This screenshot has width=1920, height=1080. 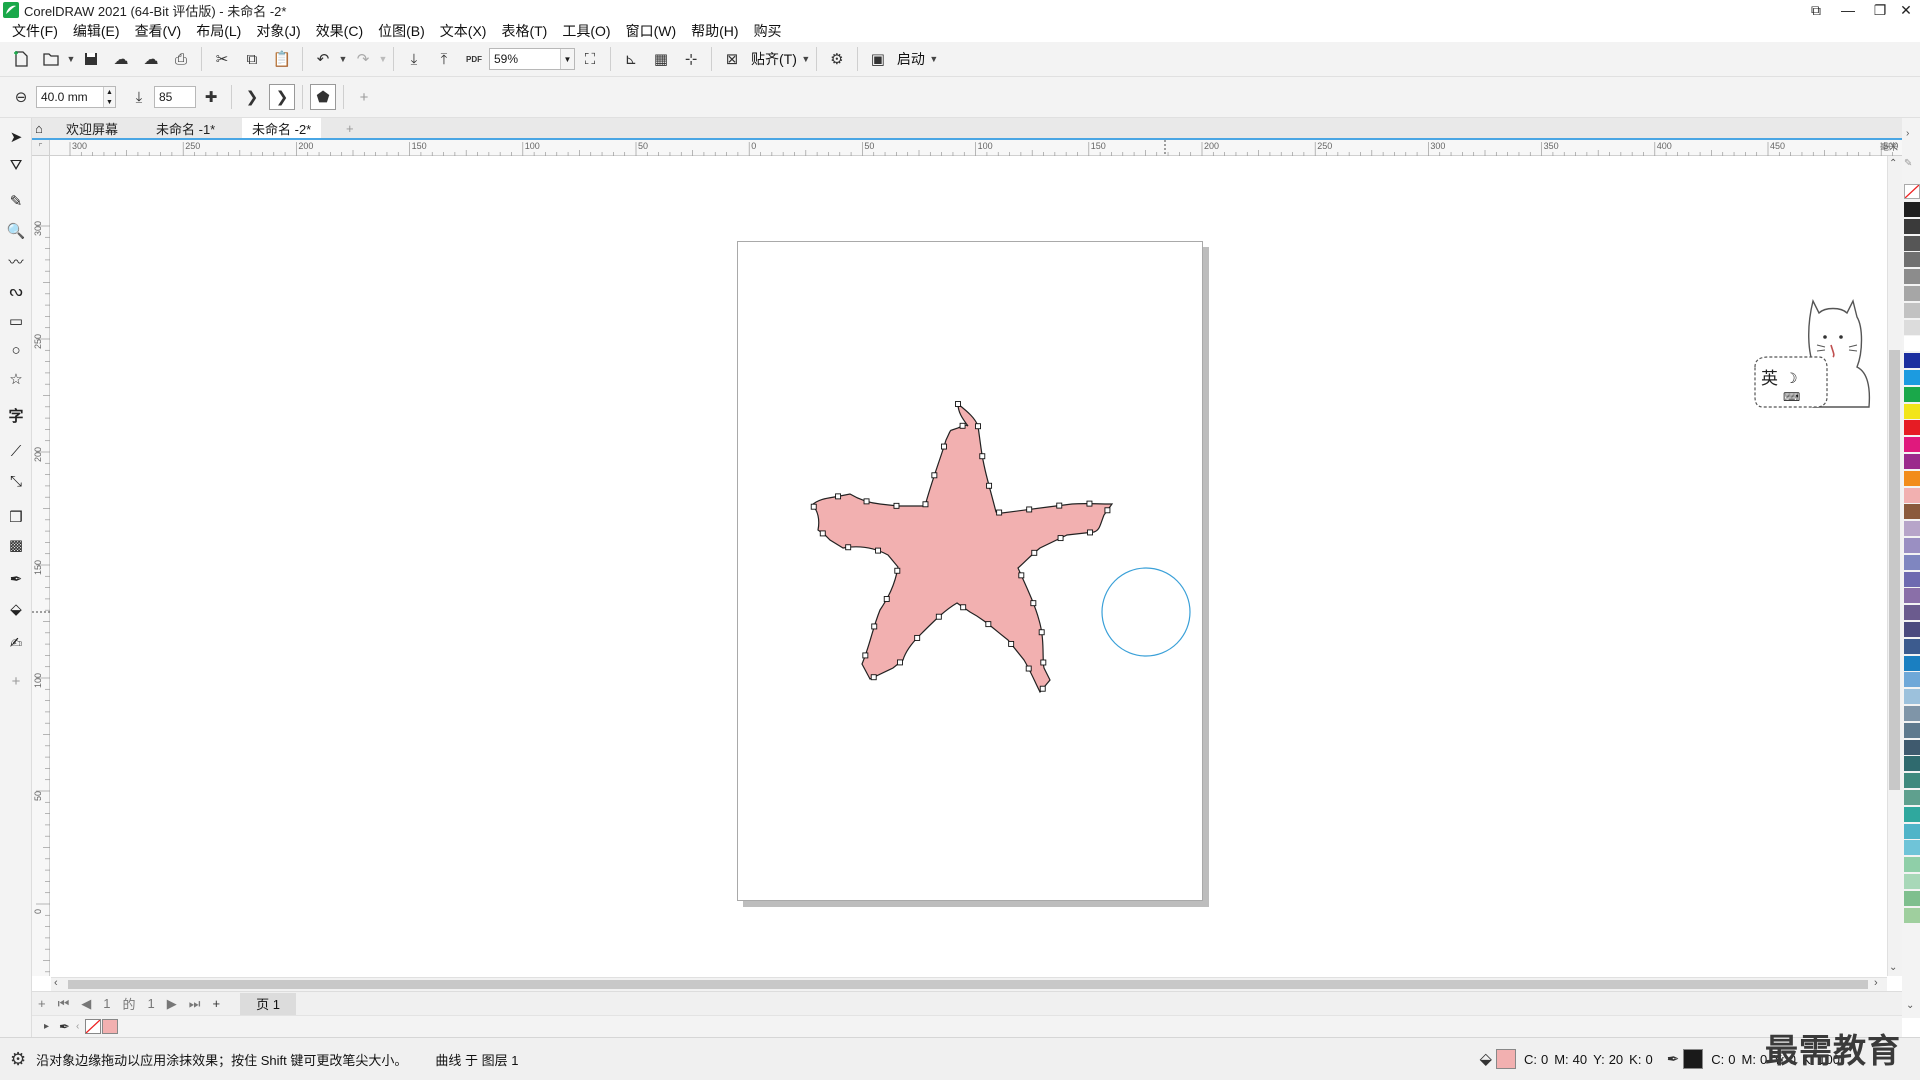 I want to click on docpal-eyedropper-icon: ✒, so click(x=64, y=1027).